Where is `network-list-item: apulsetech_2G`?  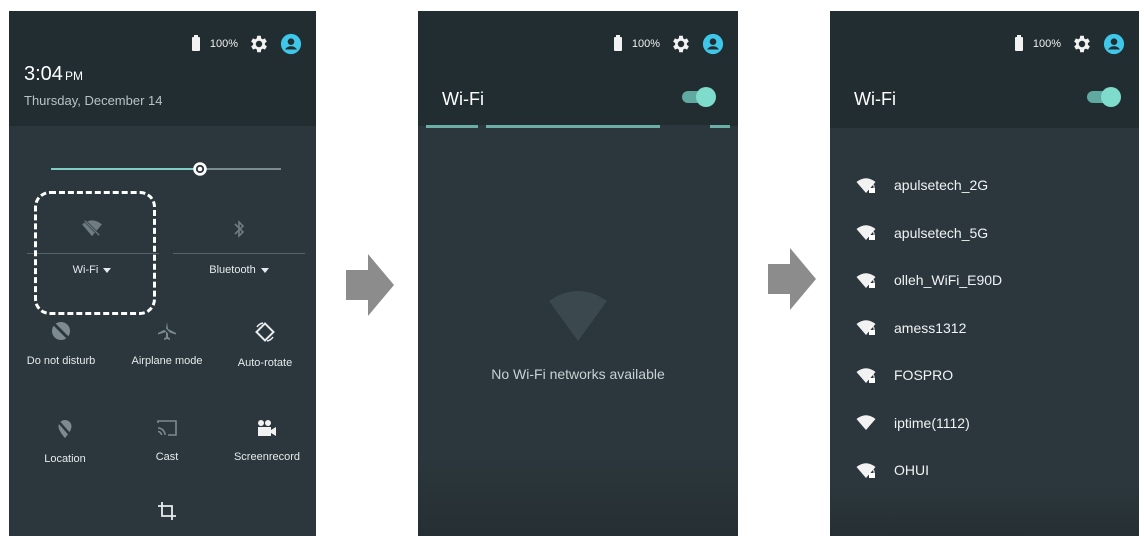
network-list-item: apulsetech_2G is located at coordinates (922, 185).